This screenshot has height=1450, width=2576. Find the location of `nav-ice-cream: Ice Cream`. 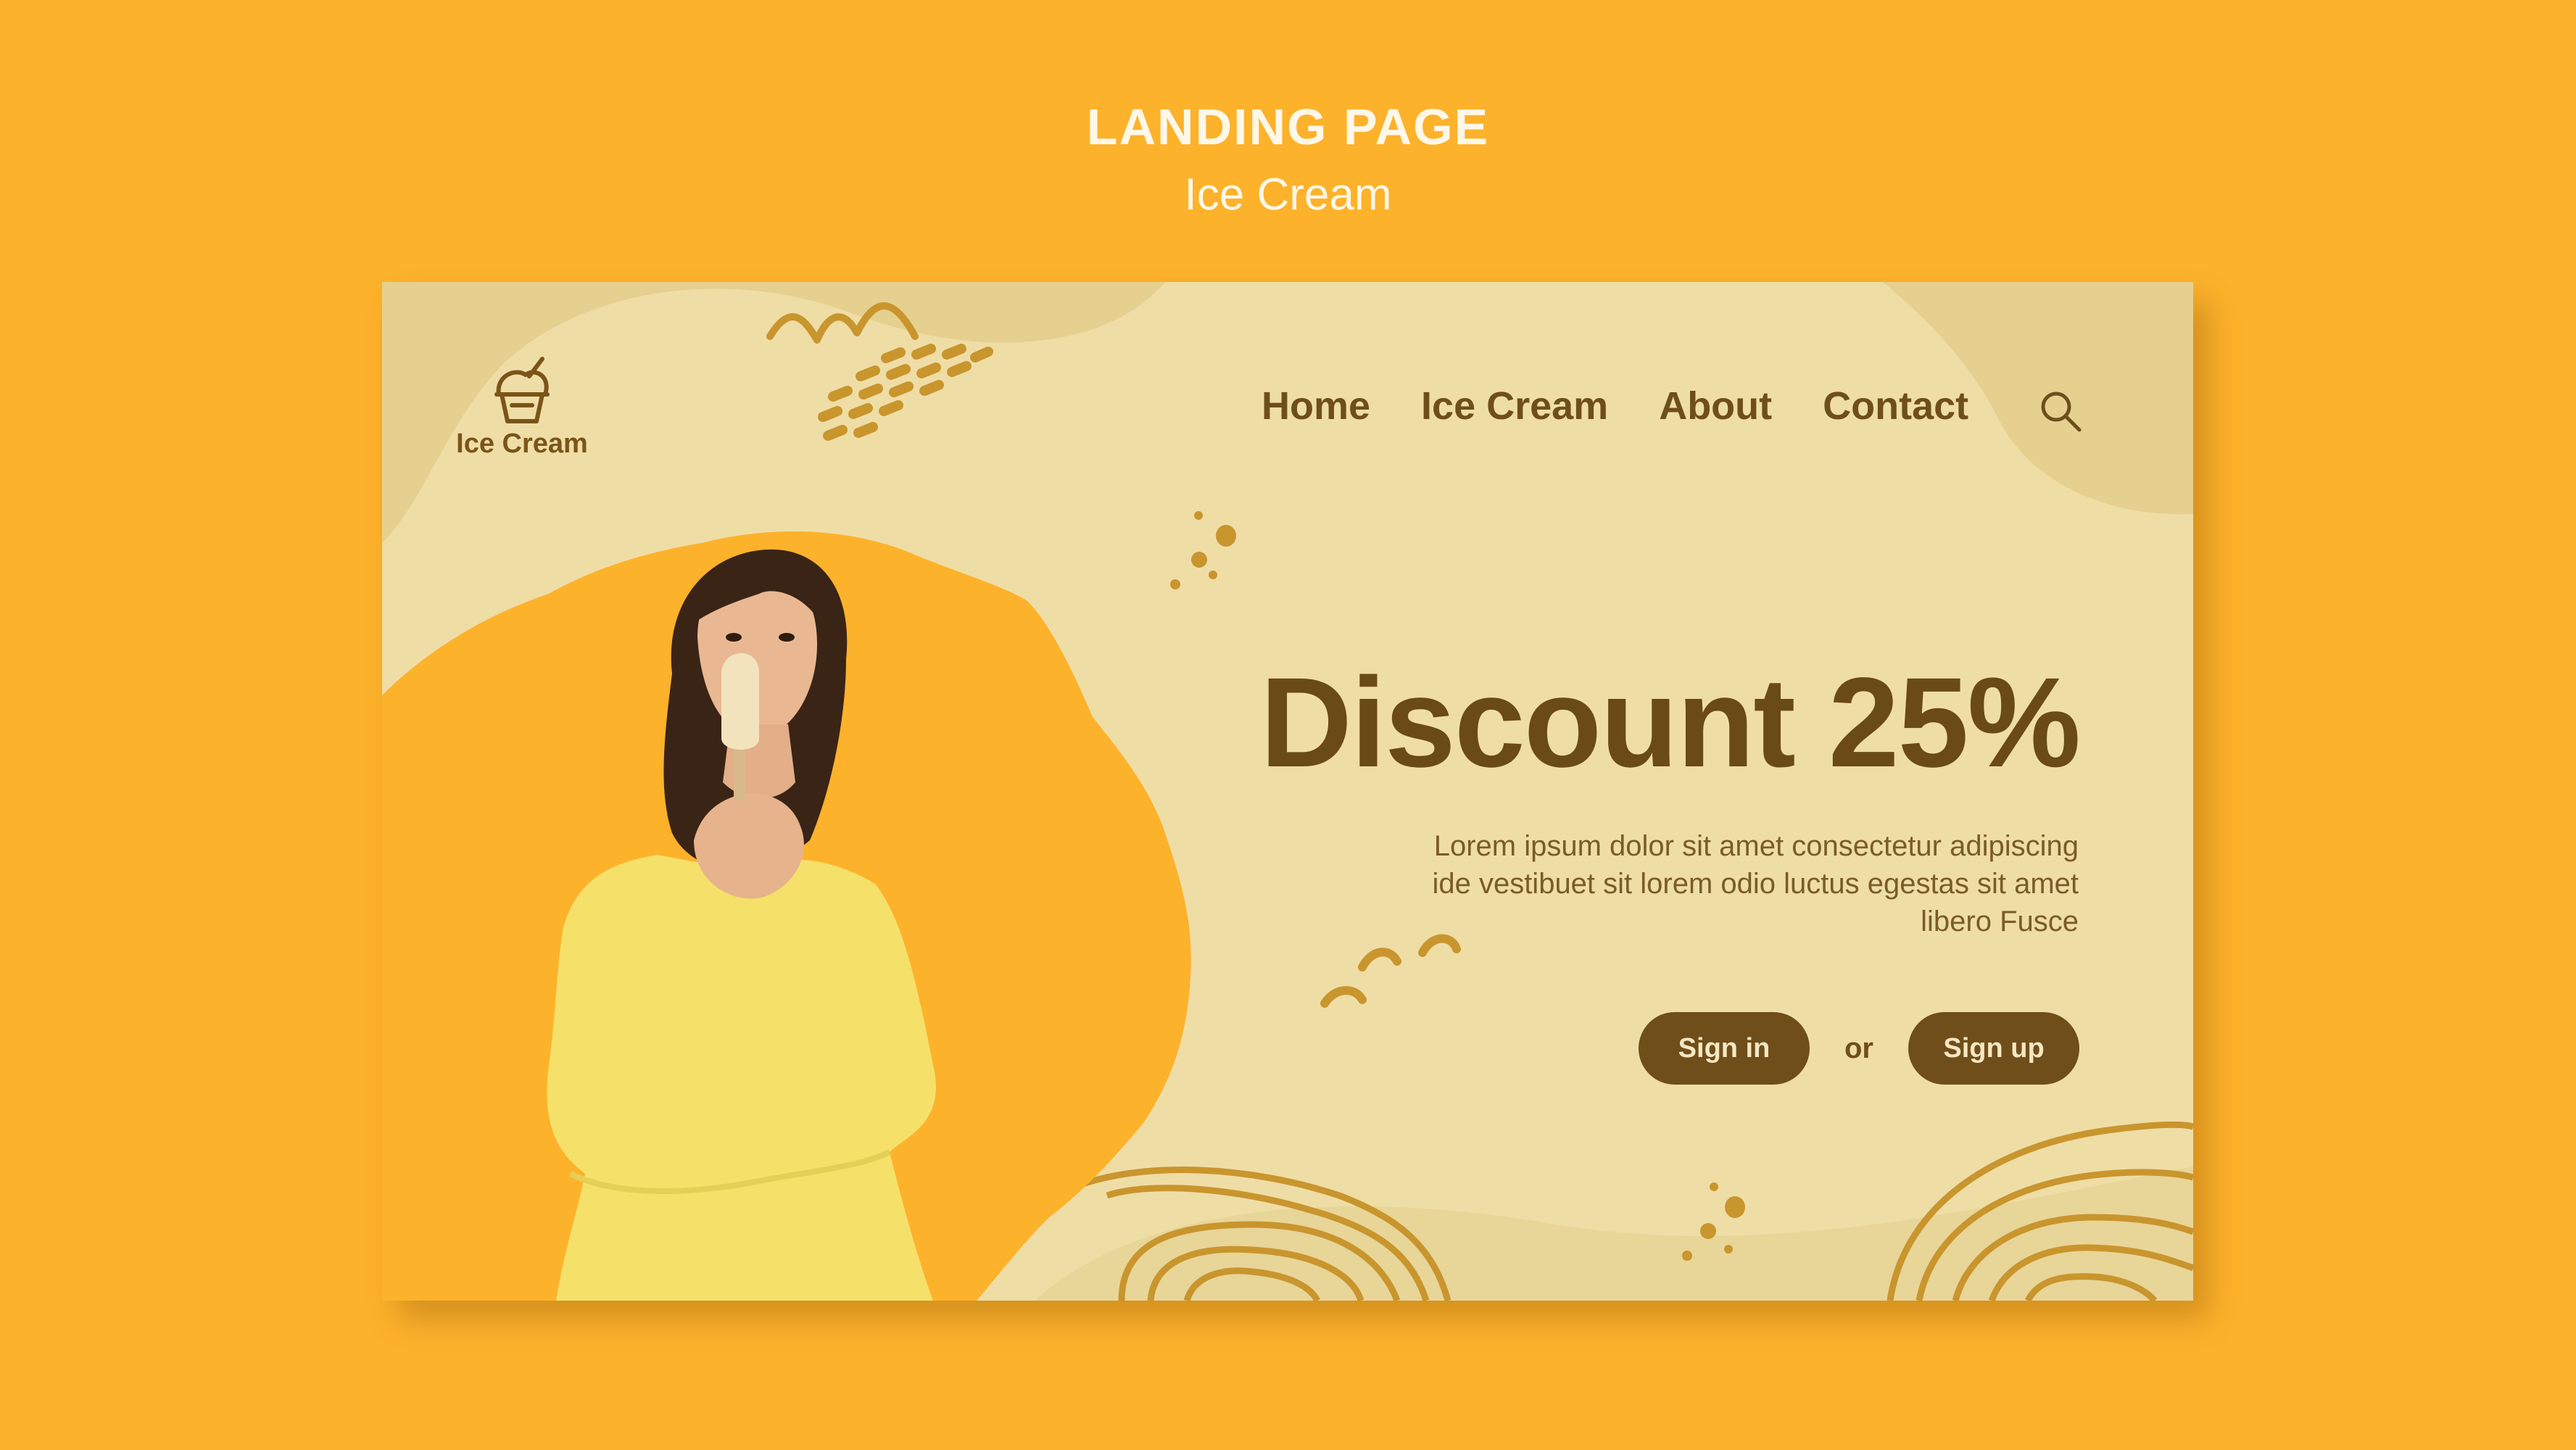

nav-ice-cream: Ice Cream is located at coordinates (1515, 406).